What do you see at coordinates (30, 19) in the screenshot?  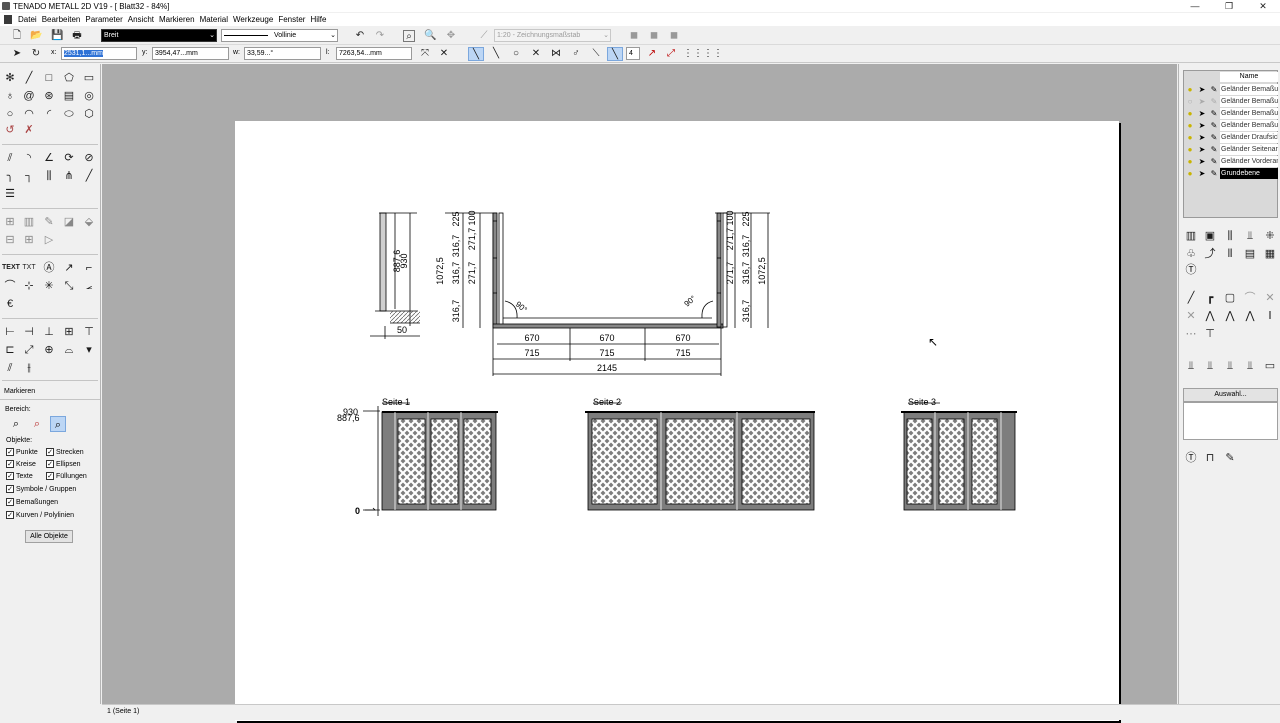 I see `menu-datei: Datei` at bounding box center [30, 19].